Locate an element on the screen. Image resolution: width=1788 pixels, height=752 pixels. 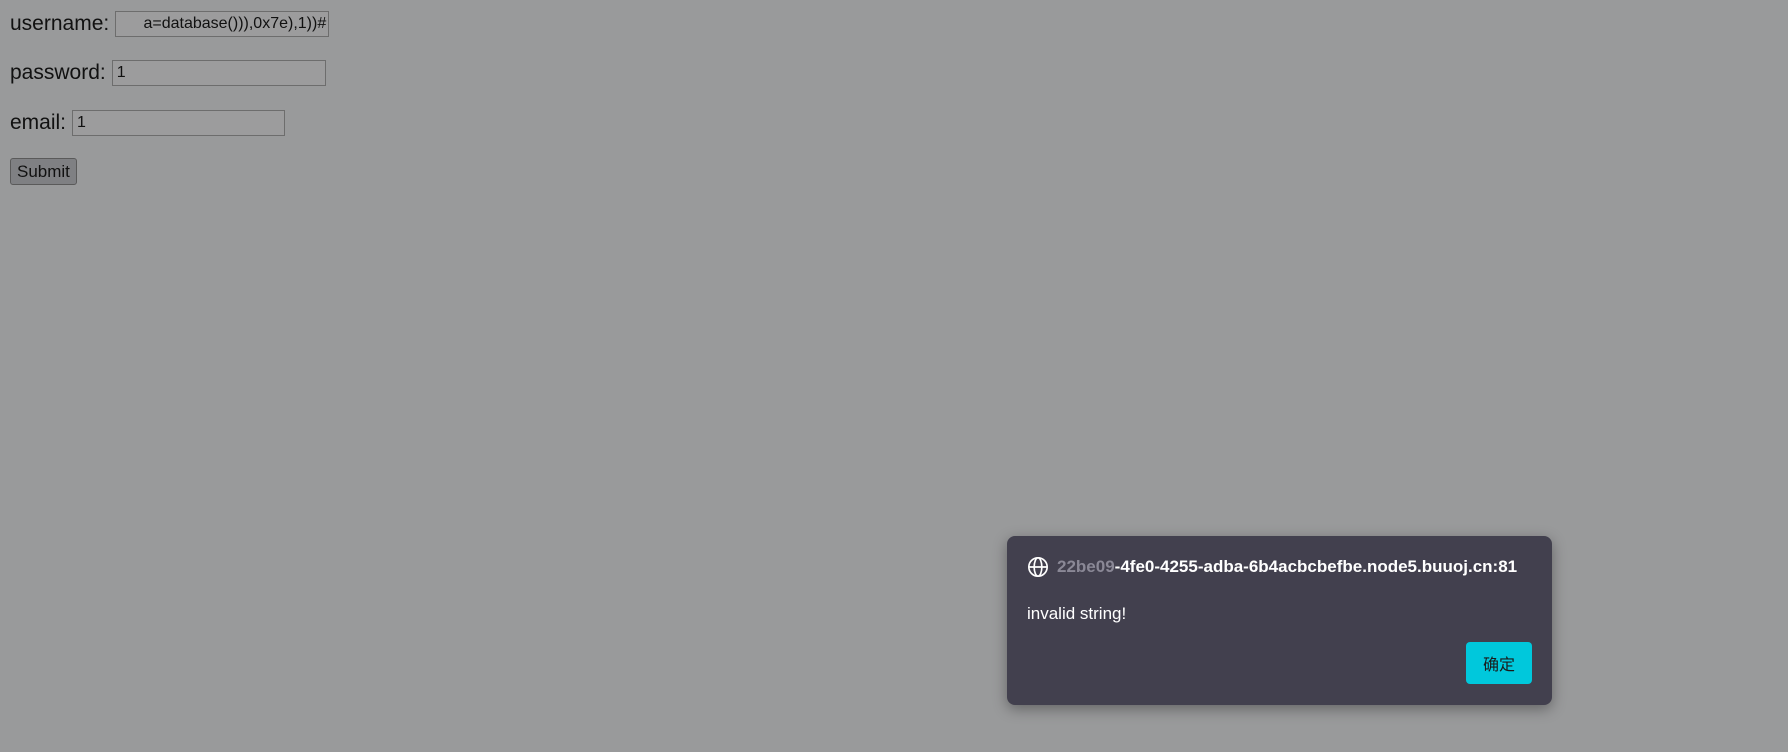
email-input: 1 is located at coordinates (179, 123).